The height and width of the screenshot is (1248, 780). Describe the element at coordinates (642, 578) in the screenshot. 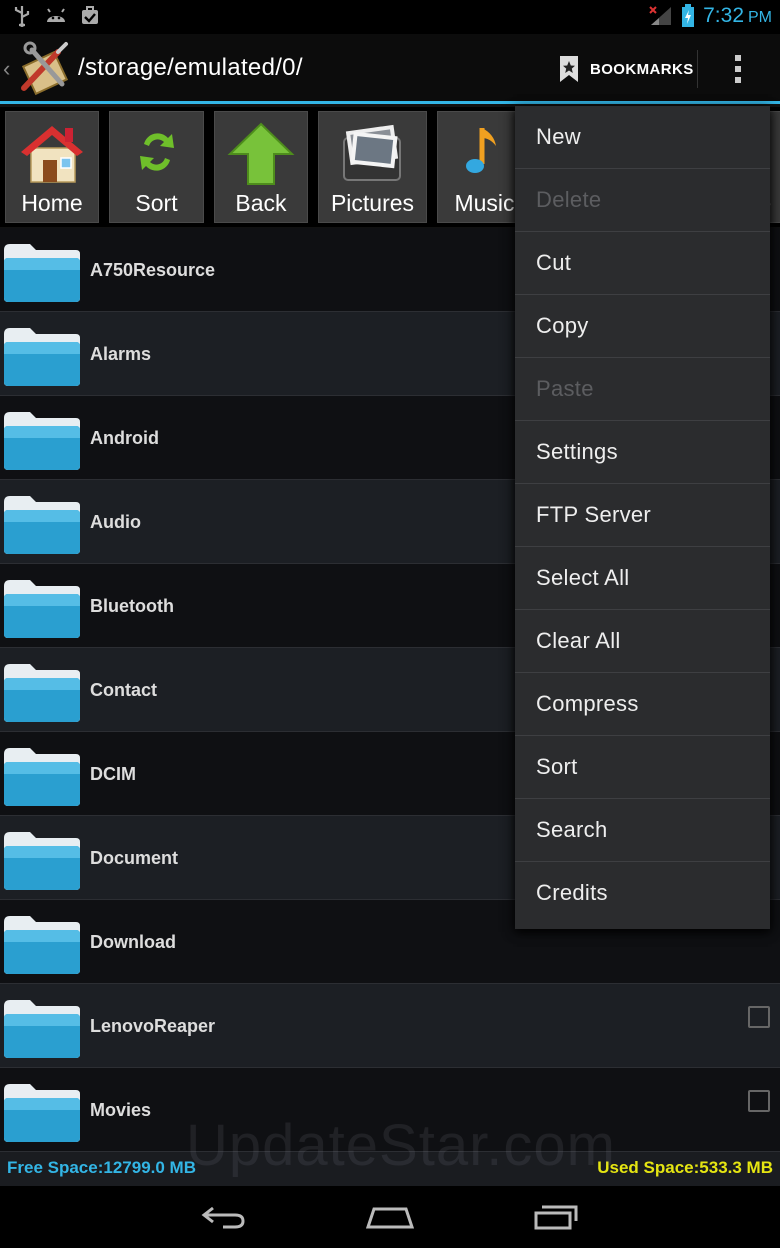

I see `menu-item-select-all: Select All` at that location.